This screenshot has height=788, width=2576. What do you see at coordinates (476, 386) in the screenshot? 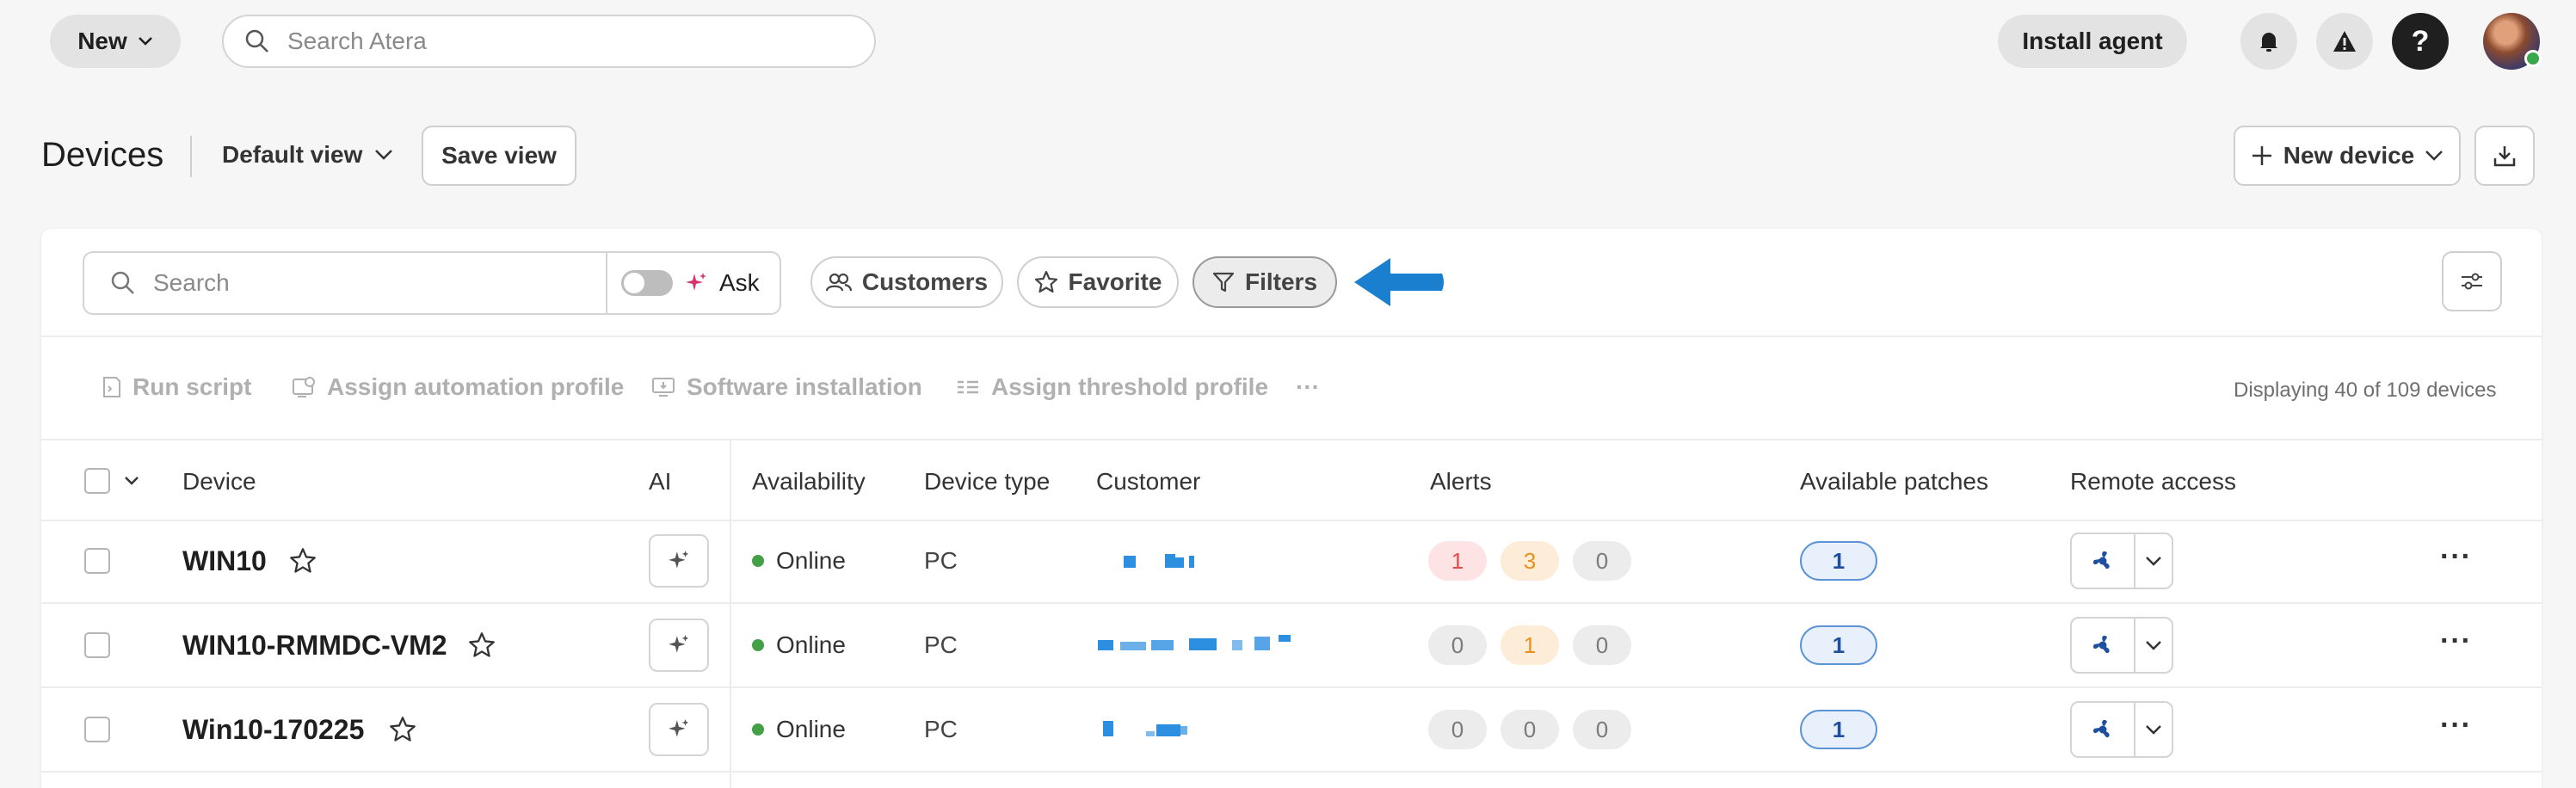
I see `assign-automation-label: Assign automation profile` at bounding box center [476, 386].